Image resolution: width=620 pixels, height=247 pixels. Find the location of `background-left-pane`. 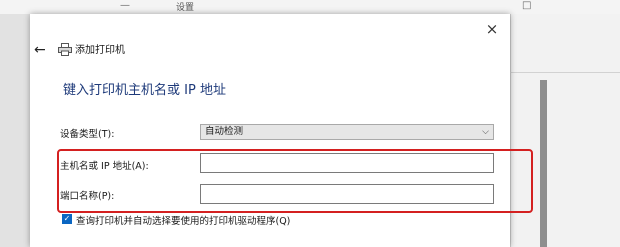

background-left-pane is located at coordinates (15, 130).